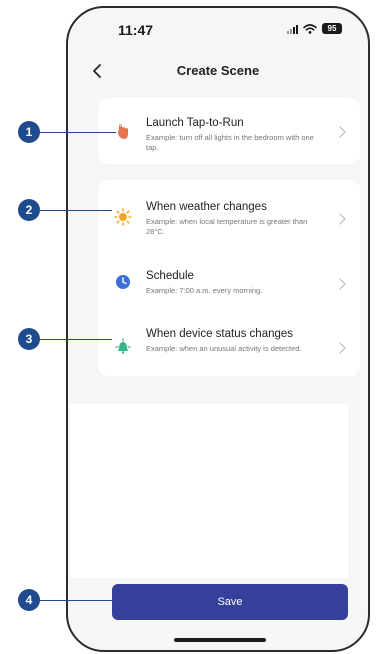 The image size is (386, 654). What do you see at coordinates (29, 132) in the screenshot?
I see `callout-badge: 1` at bounding box center [29, 132].